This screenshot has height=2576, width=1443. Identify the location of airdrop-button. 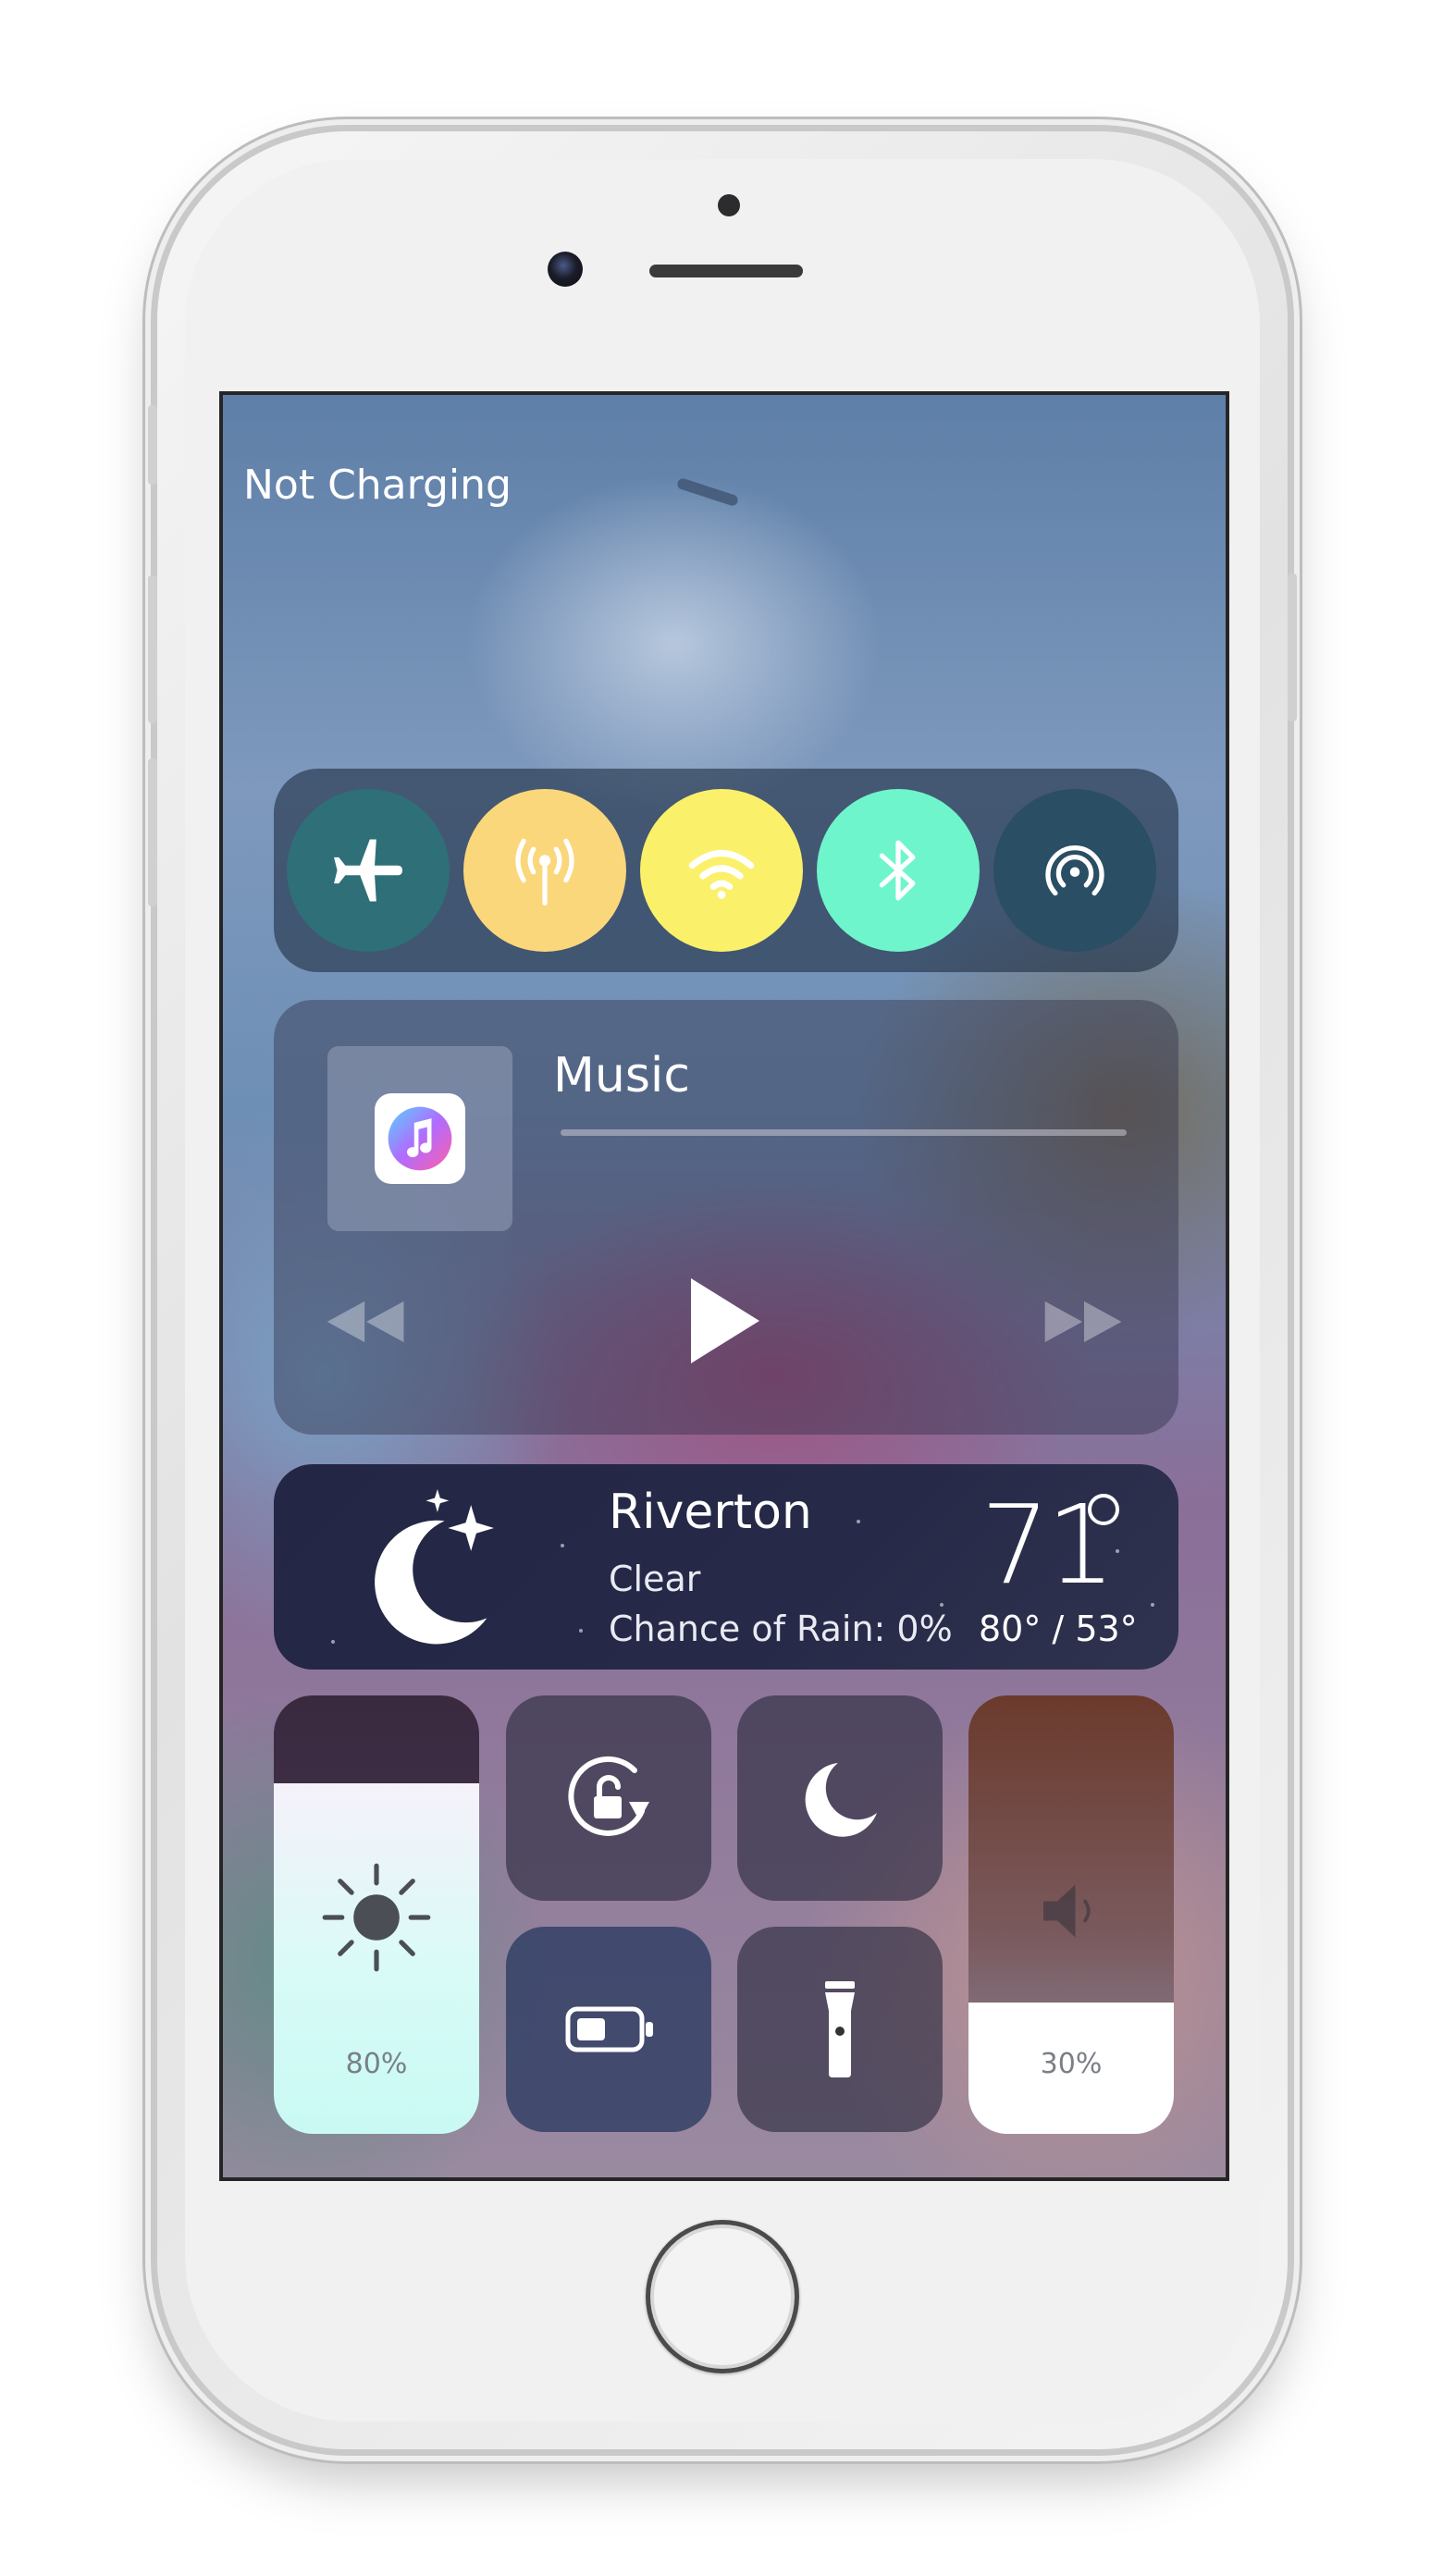
(1074, 870).